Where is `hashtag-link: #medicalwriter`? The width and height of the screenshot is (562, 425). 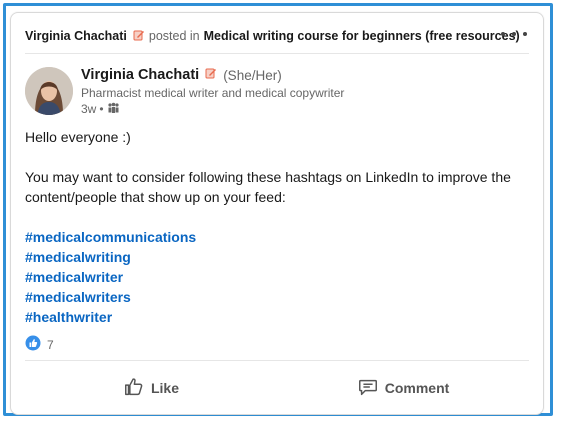 hashtag-link: #medicalwriter is located at coordinates (275, 277).